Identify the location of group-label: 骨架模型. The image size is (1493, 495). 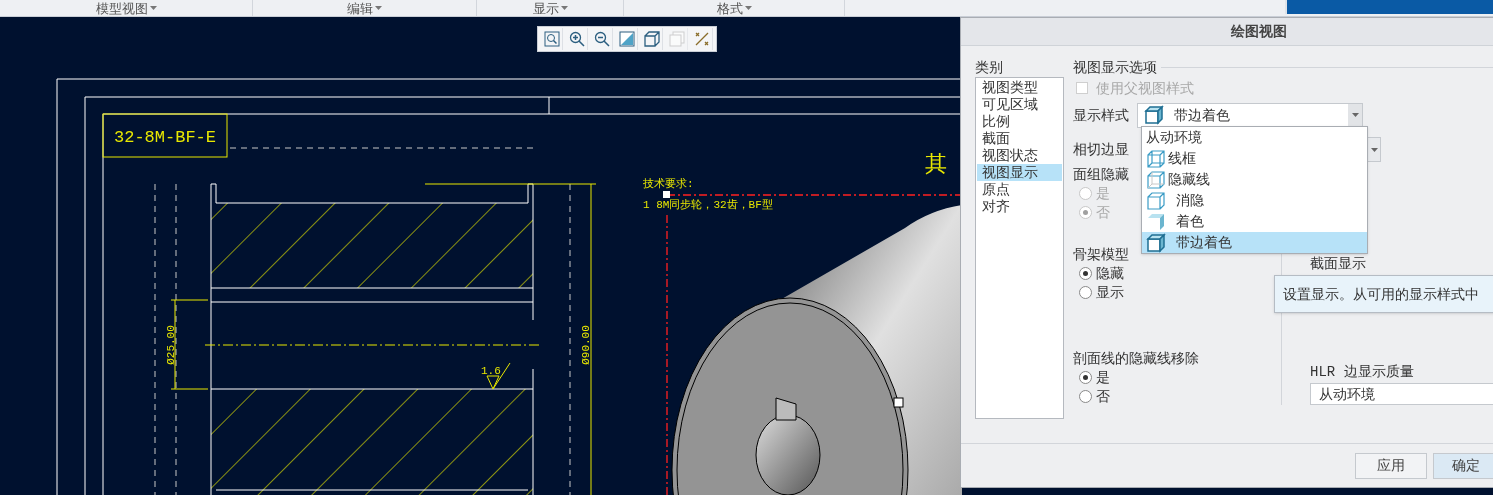
(1101, 254).